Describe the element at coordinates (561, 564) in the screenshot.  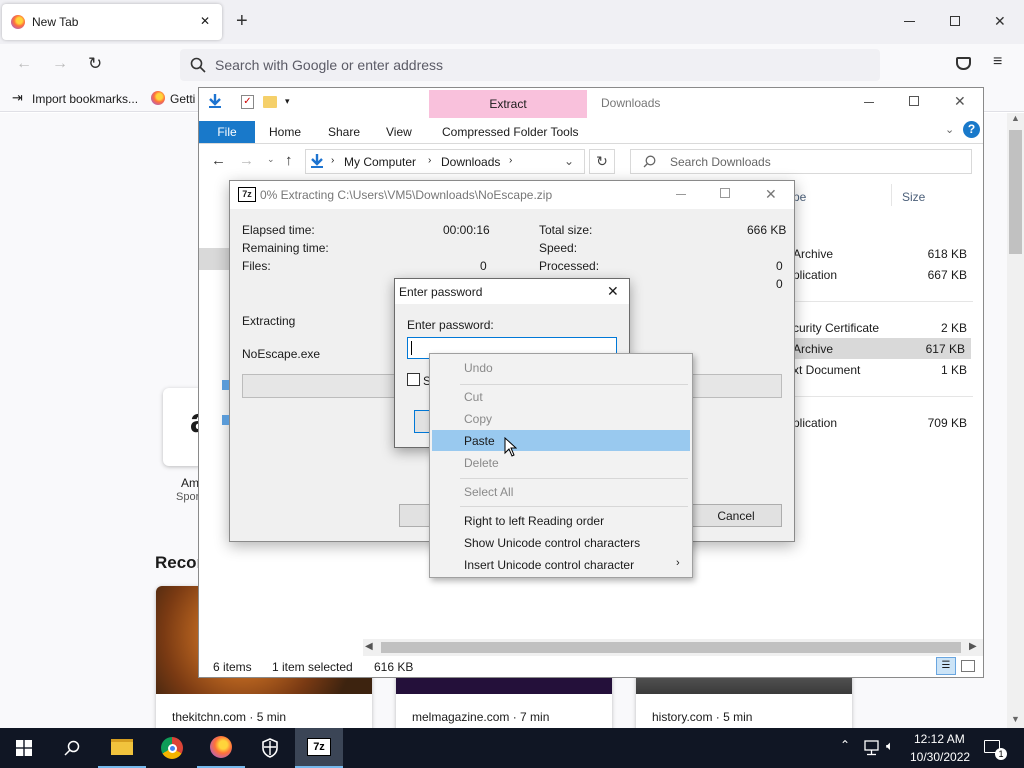
I see `menu-item-insert-unicode: Insert Unicode control character ›` at that location.